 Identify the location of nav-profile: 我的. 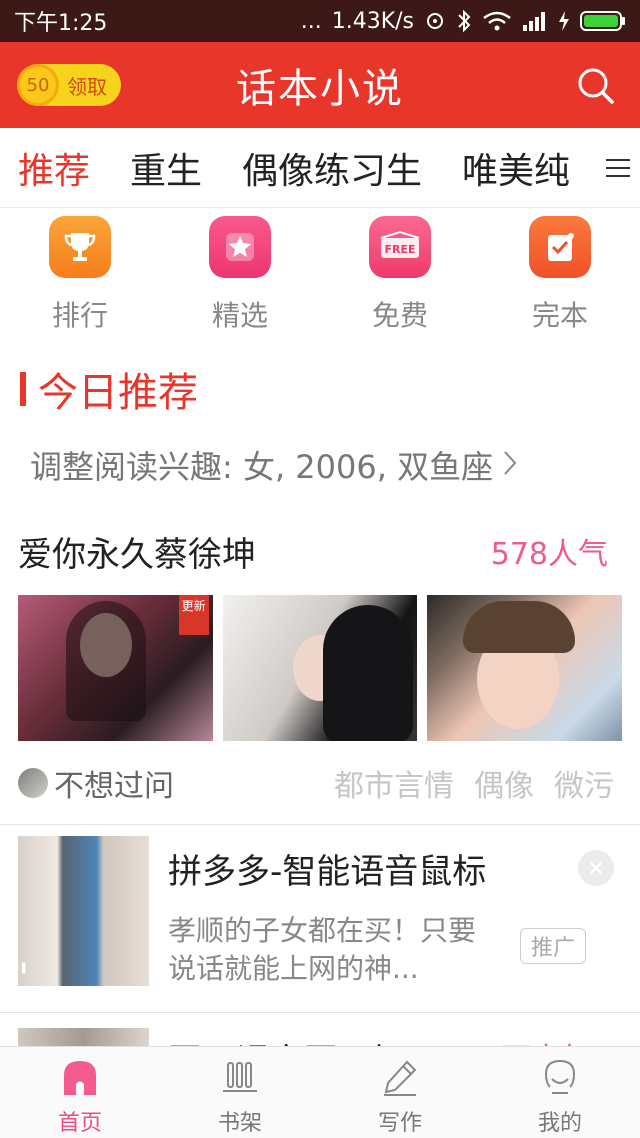
(560, 1092).